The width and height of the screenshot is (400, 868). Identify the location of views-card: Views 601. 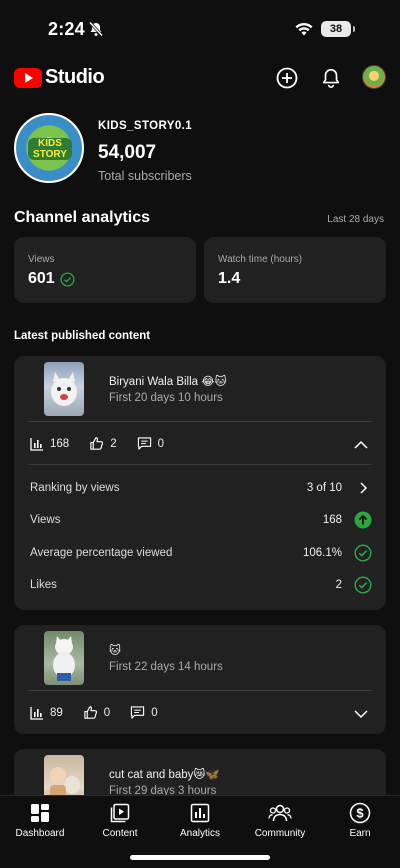
(105, 270).